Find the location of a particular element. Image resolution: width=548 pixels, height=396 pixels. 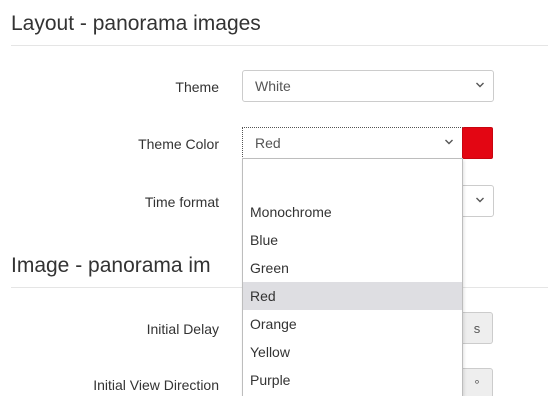

theme-color-swatch is located at coordinates (477, 143).